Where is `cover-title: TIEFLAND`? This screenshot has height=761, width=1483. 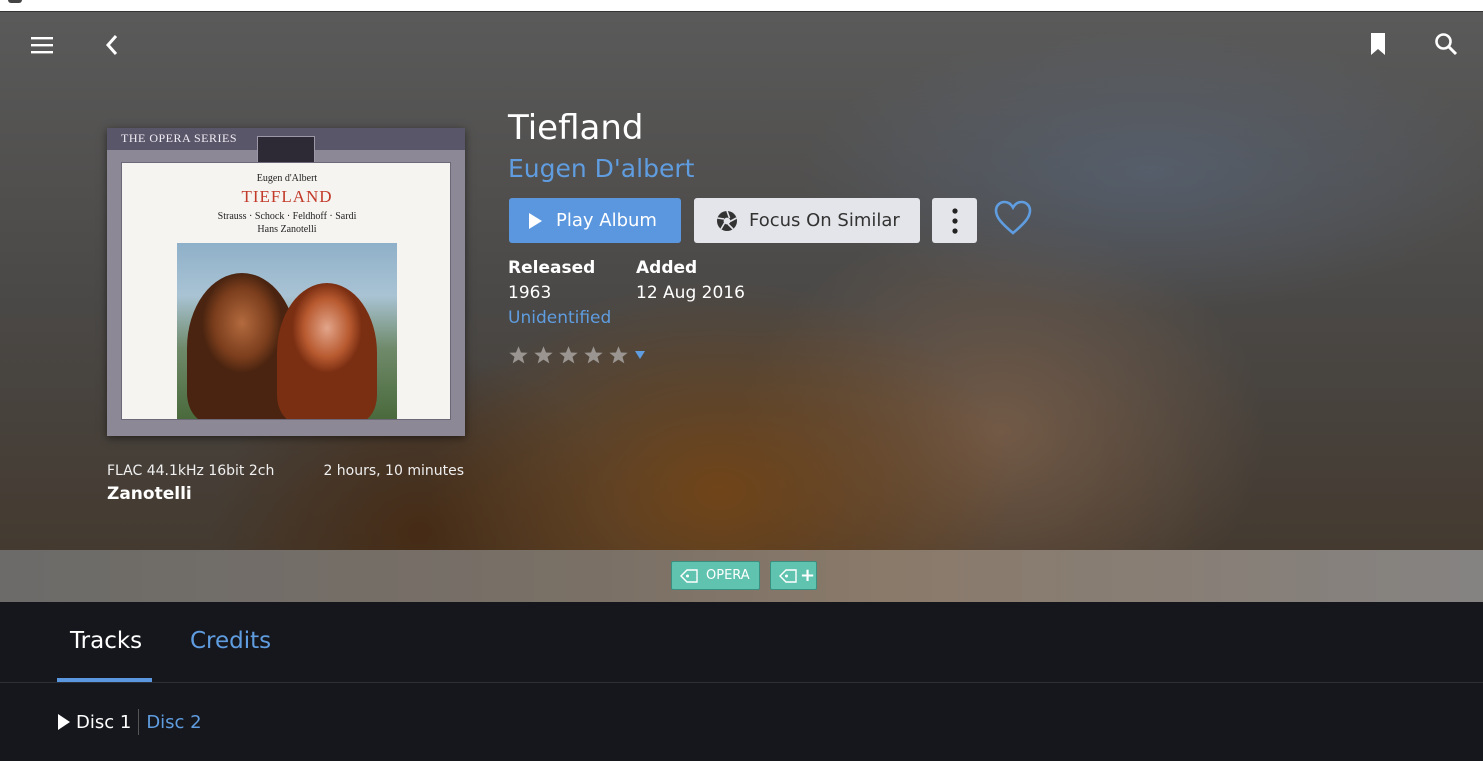 cover-title: TIEFLAND is located at coordinates (287, 196).